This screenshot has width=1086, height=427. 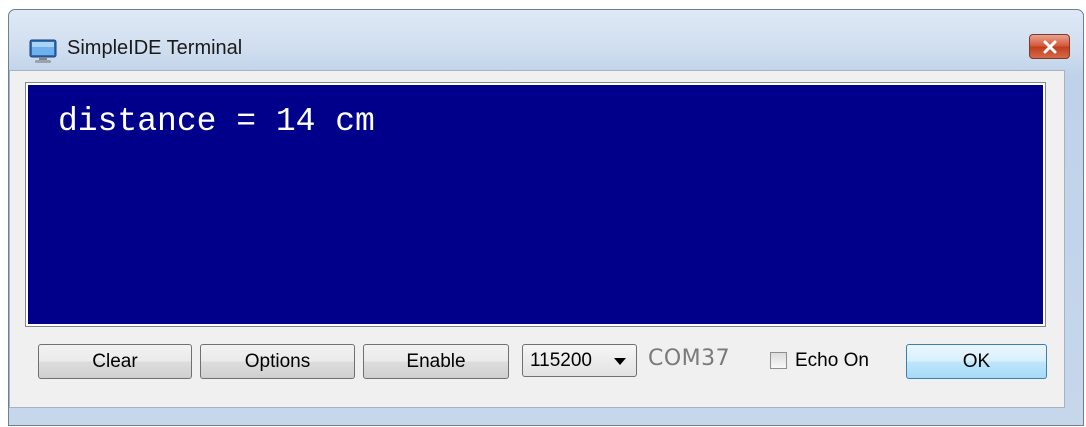 What do you see at coordinates (436, 361) in the screenshot?
I see `enable-button: Enable` at bounding box center [436, 361].